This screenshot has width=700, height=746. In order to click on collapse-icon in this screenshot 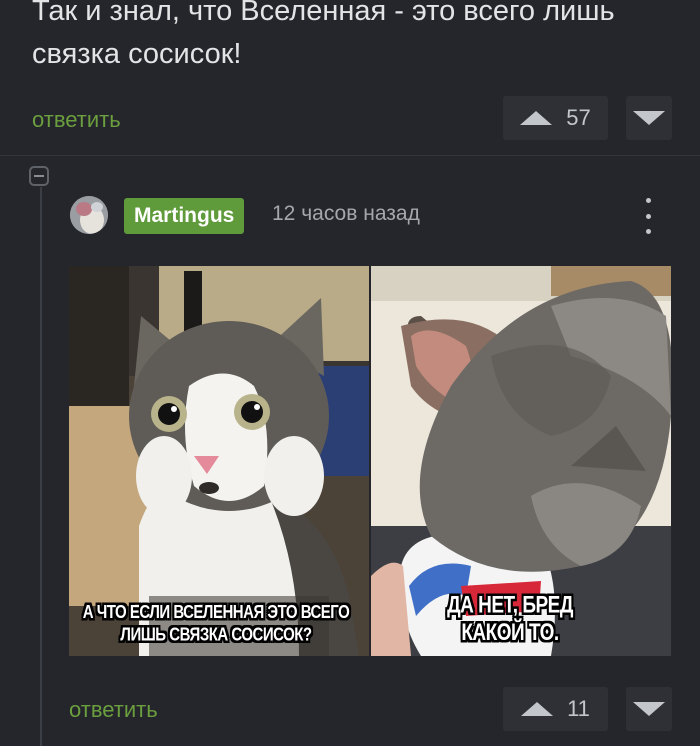, I will do `click(39, 176)`.